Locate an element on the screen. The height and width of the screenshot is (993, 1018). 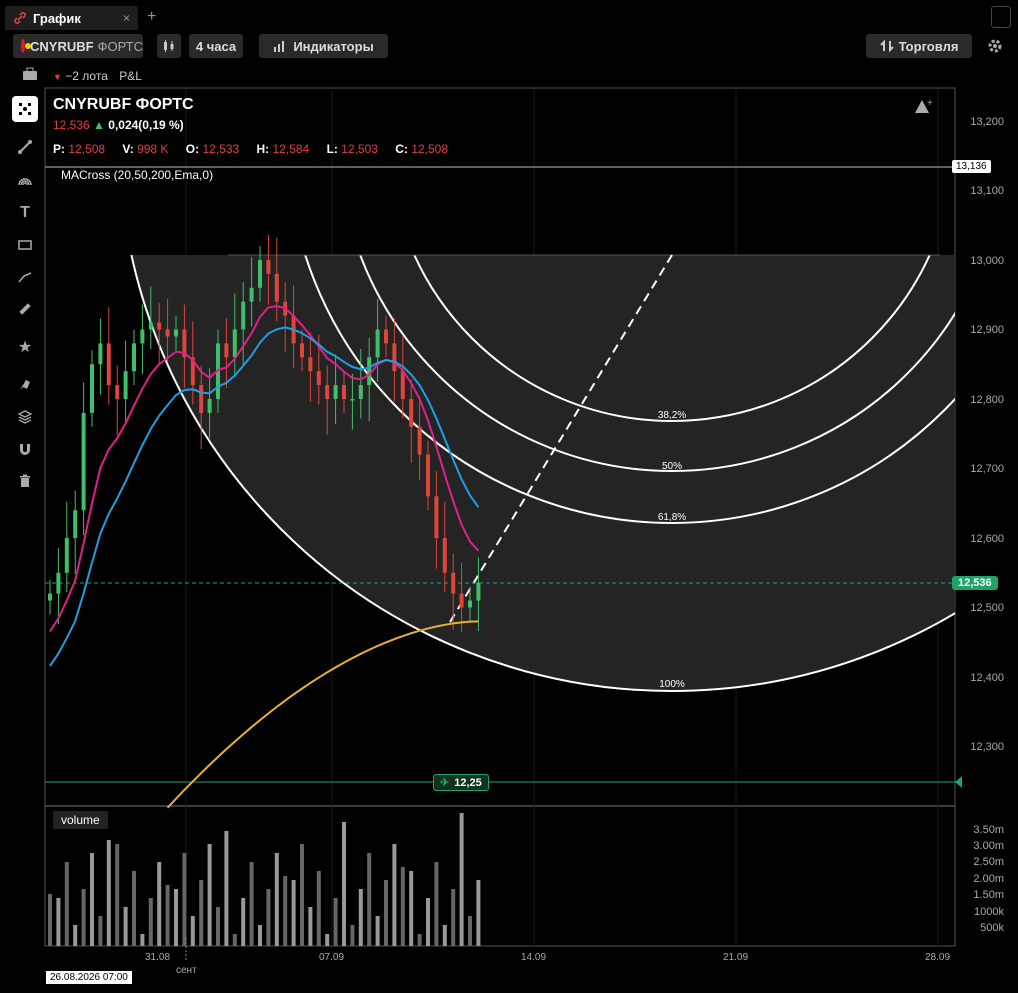
volume-bars is located at coordinates (264, 879).